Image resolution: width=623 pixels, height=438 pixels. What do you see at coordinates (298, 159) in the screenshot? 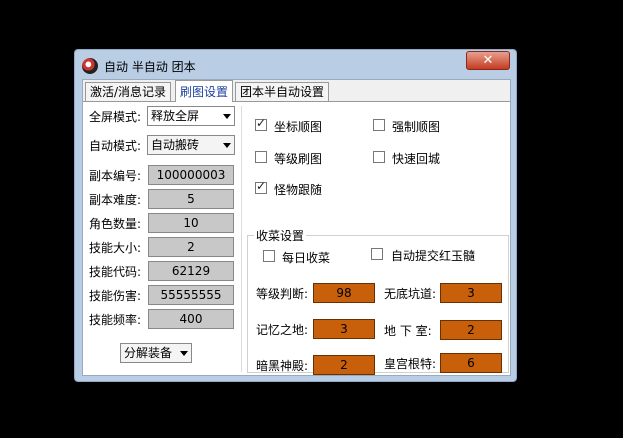
I see `level-farm-label: 等级刷图` at bounding box center [298, 159].